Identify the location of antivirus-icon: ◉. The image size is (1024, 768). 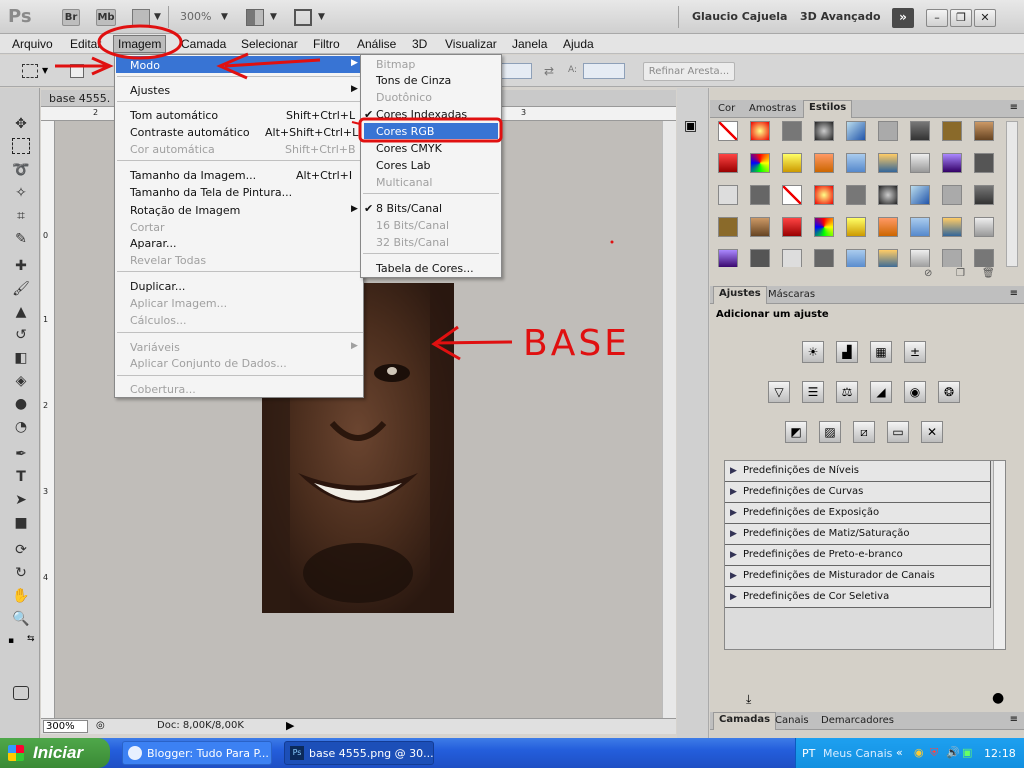
(919, 752).